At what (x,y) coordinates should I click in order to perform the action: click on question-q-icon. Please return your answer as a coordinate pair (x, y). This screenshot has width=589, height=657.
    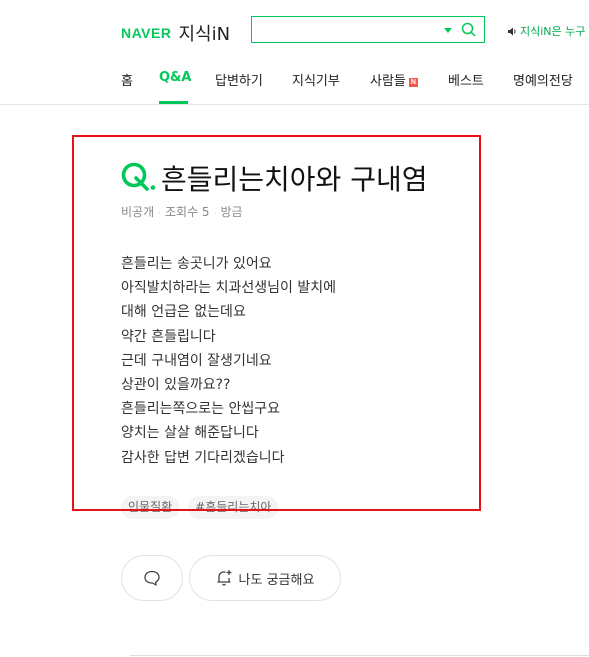
    Looking at the image, I should click on (138, 176).